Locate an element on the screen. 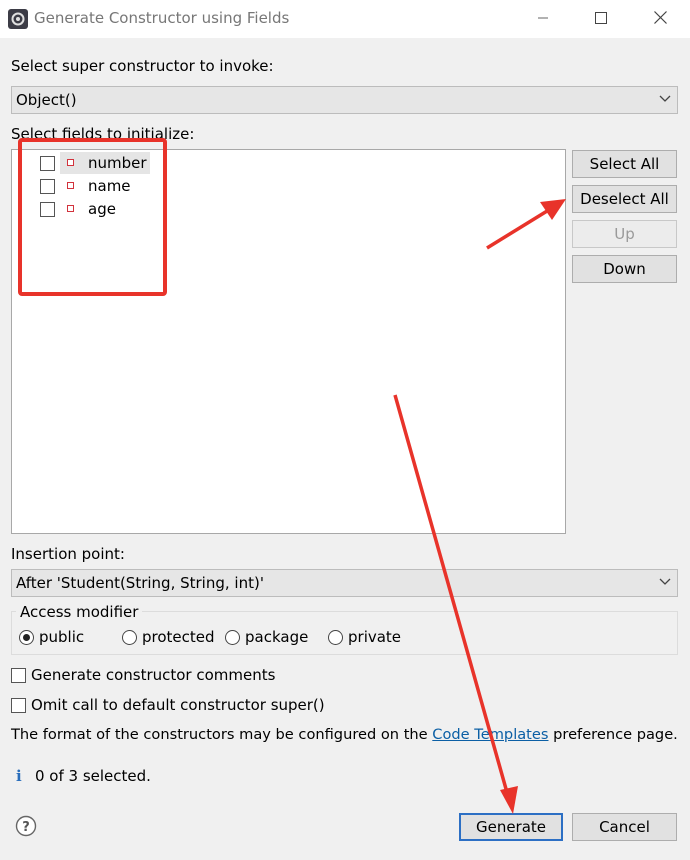  minimize-icon is located at coordinates (543, 19).